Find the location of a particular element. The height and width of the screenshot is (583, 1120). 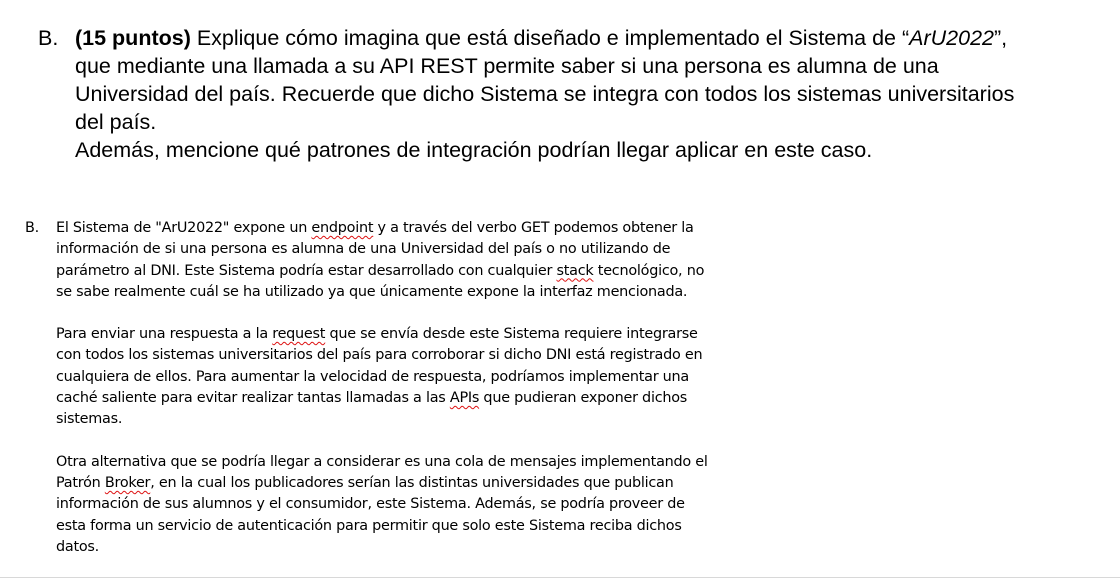

question-marker: B. is located at coordinates (48, 38).